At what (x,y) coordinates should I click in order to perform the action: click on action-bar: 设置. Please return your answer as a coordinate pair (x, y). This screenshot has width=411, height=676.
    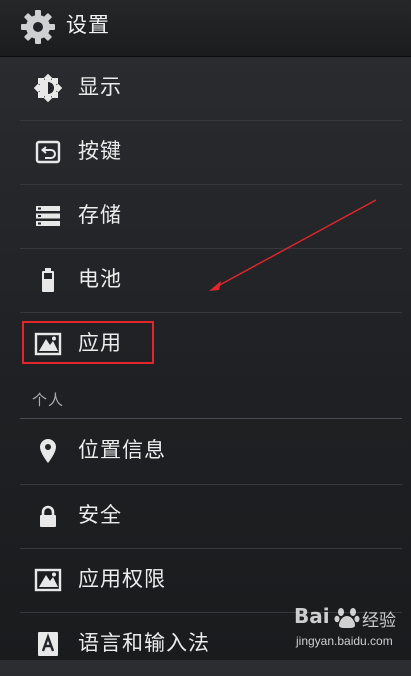
    Looking at the image, I should click on (205, 28).